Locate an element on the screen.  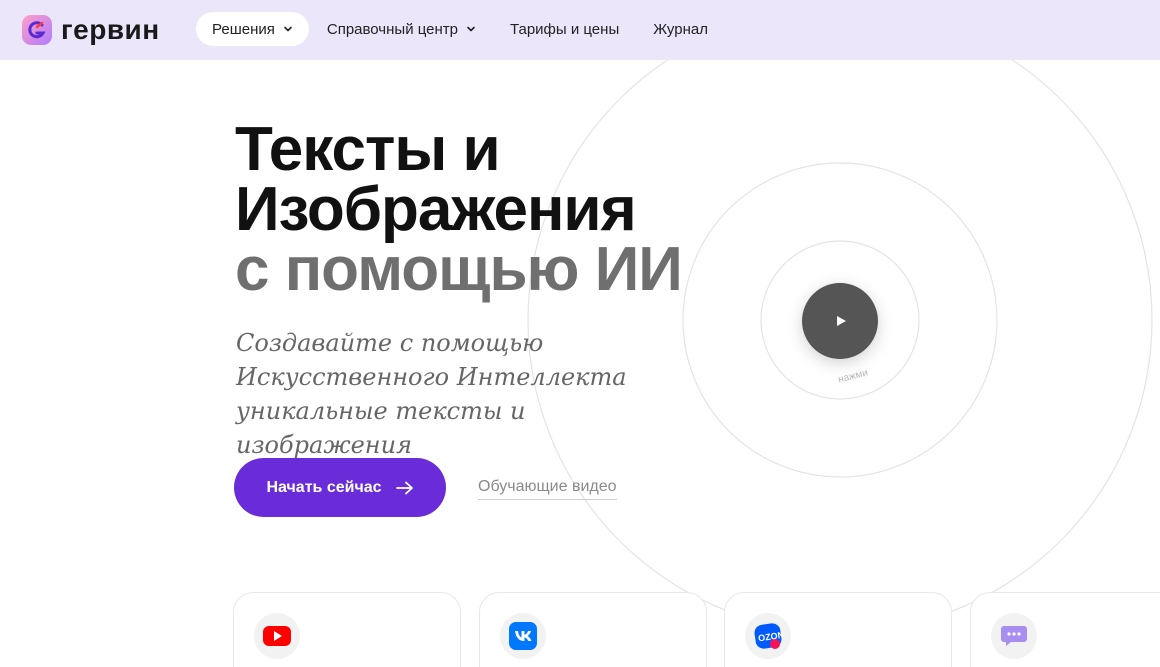
hero-title: Тексты и Изображения с помощью ИИ is located at coordinates (459, 209).